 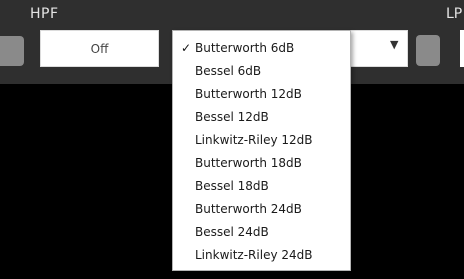 I want to click on menu-item-label: Bessel 6dB, so click(x=228, y=71).